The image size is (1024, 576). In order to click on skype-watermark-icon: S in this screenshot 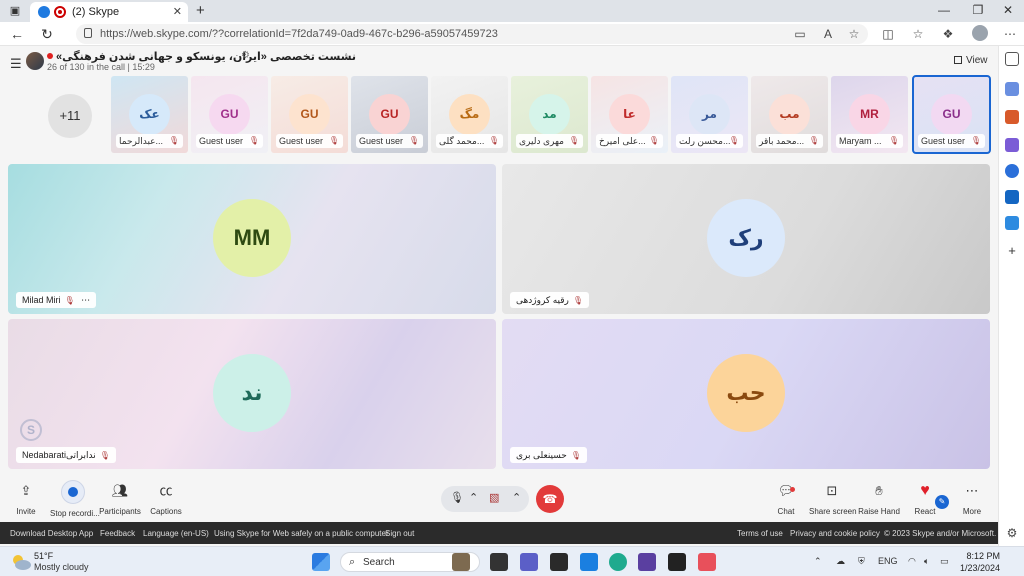, I will do `click(31, 430)`.